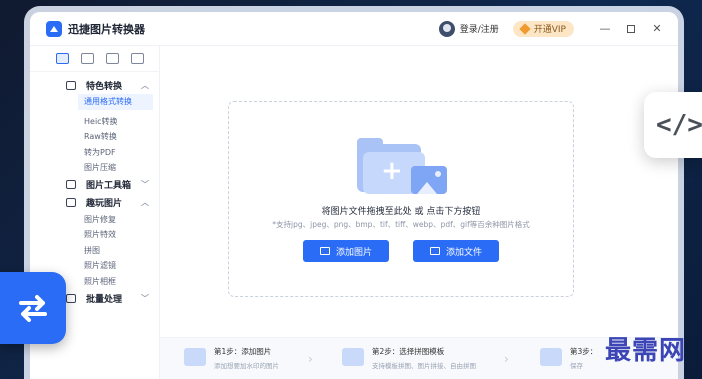  What do you see at coordinates (62, 58) in the screenshot?
I see `convert-icon` at bounding box center [62, 58].